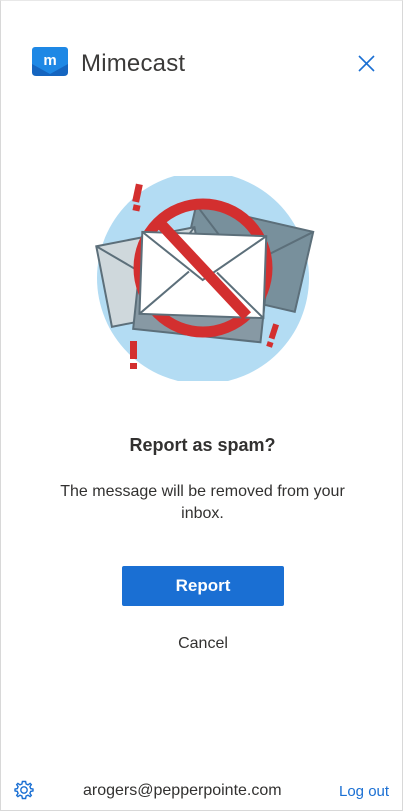  Describe the element at coordinates (206, 63) in the screenshot. I see `header: m Mimecast` at that location.